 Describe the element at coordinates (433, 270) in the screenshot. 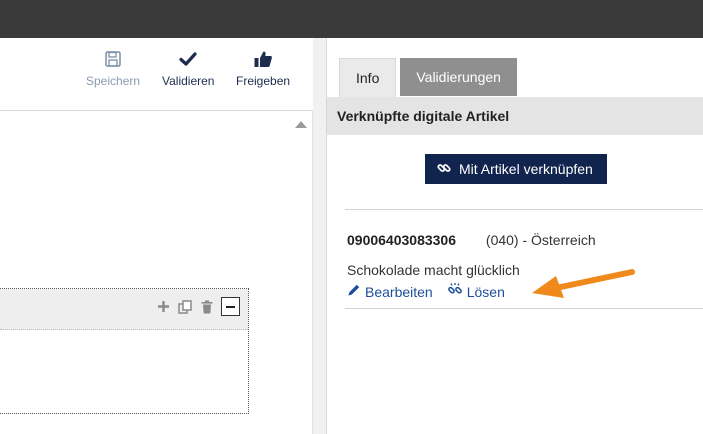

I see `article-description: Schokolade macht glücklich` at that location.